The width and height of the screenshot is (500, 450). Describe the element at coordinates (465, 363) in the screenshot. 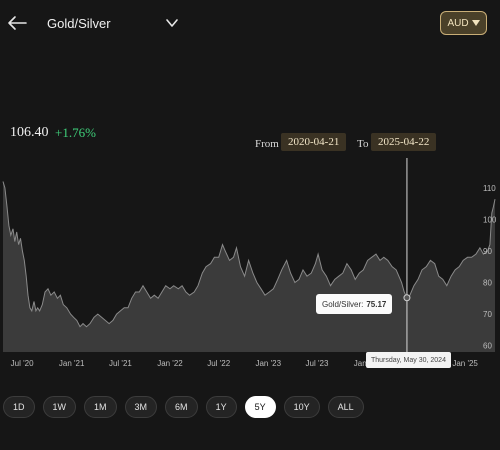

I see `x-tick-label: Jan '25` at that location.